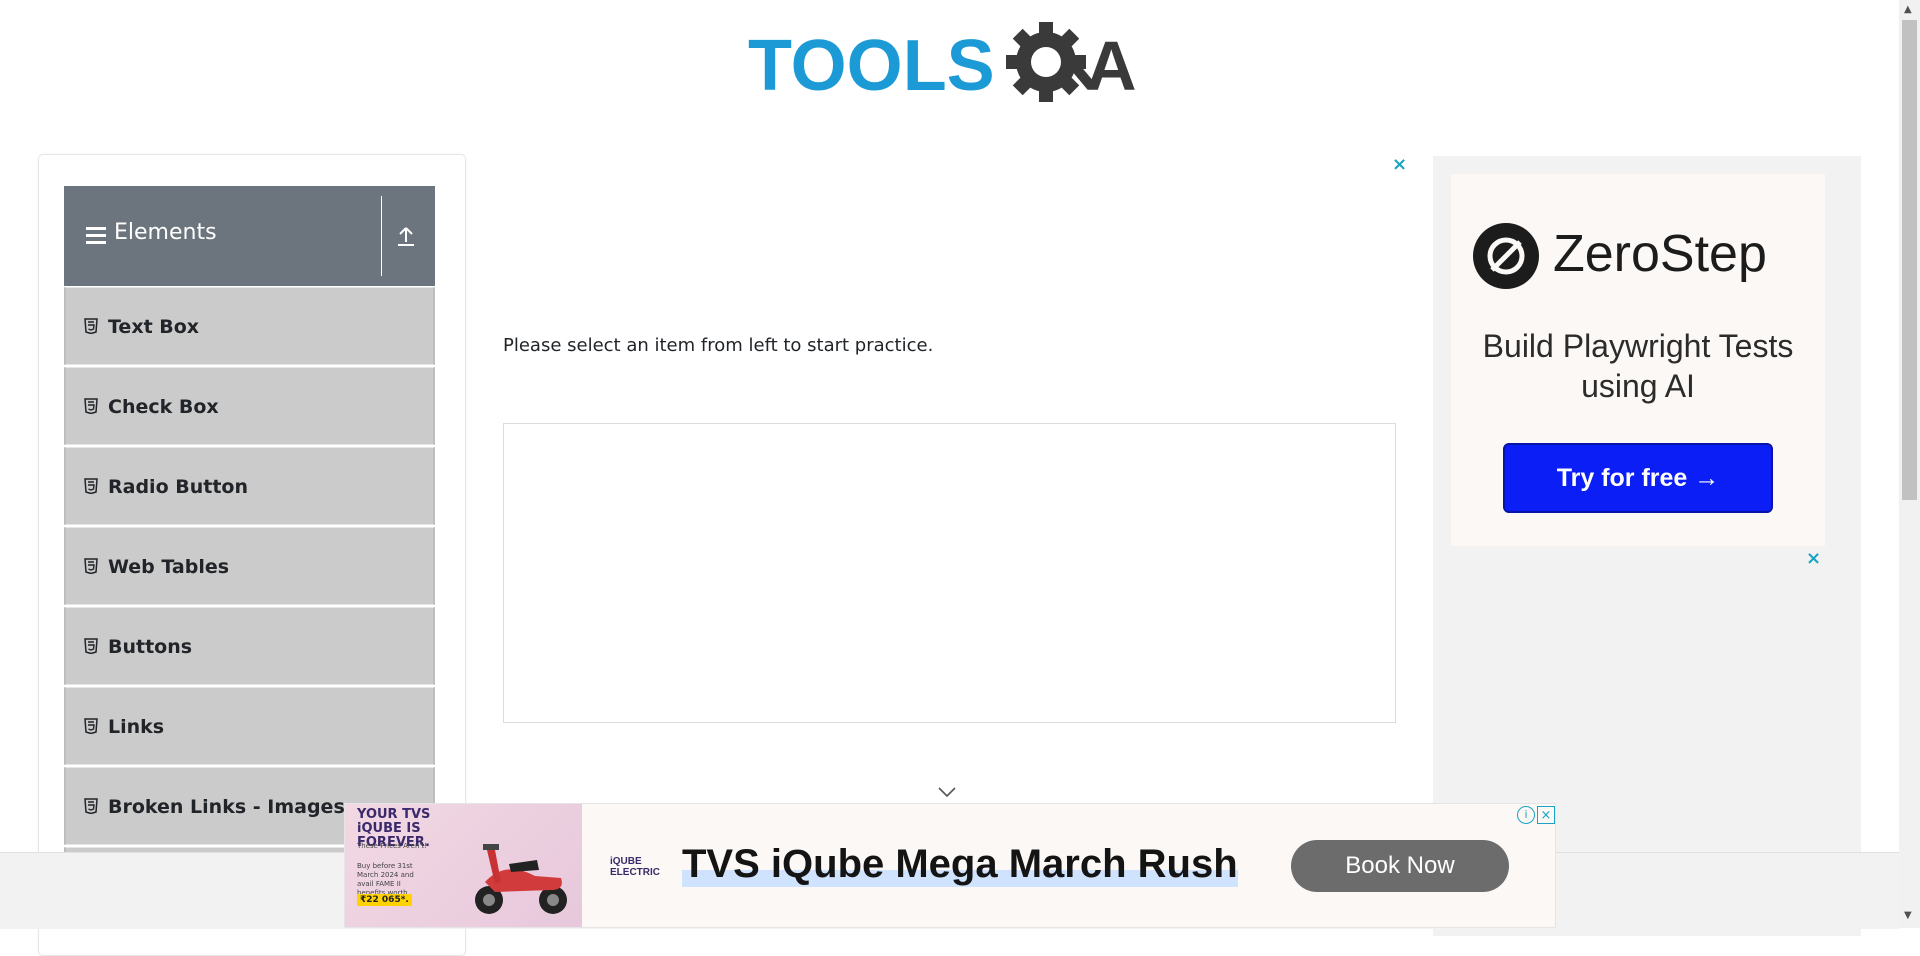 The width and height of the screenshot is (1920, 956). What do you see at coordinates (947, 792) in the screenshot?
I see `chevron-down-icon` at bounding box center [947, 792].